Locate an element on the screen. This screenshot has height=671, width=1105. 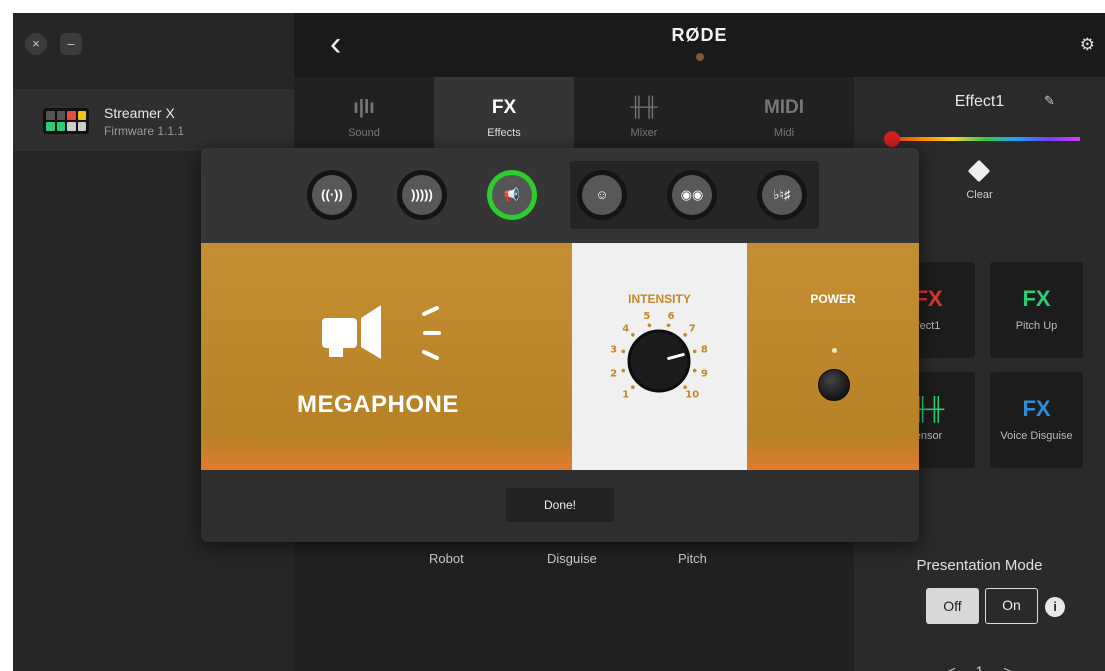
color-slider-knob is located at coordinates (892, 139).